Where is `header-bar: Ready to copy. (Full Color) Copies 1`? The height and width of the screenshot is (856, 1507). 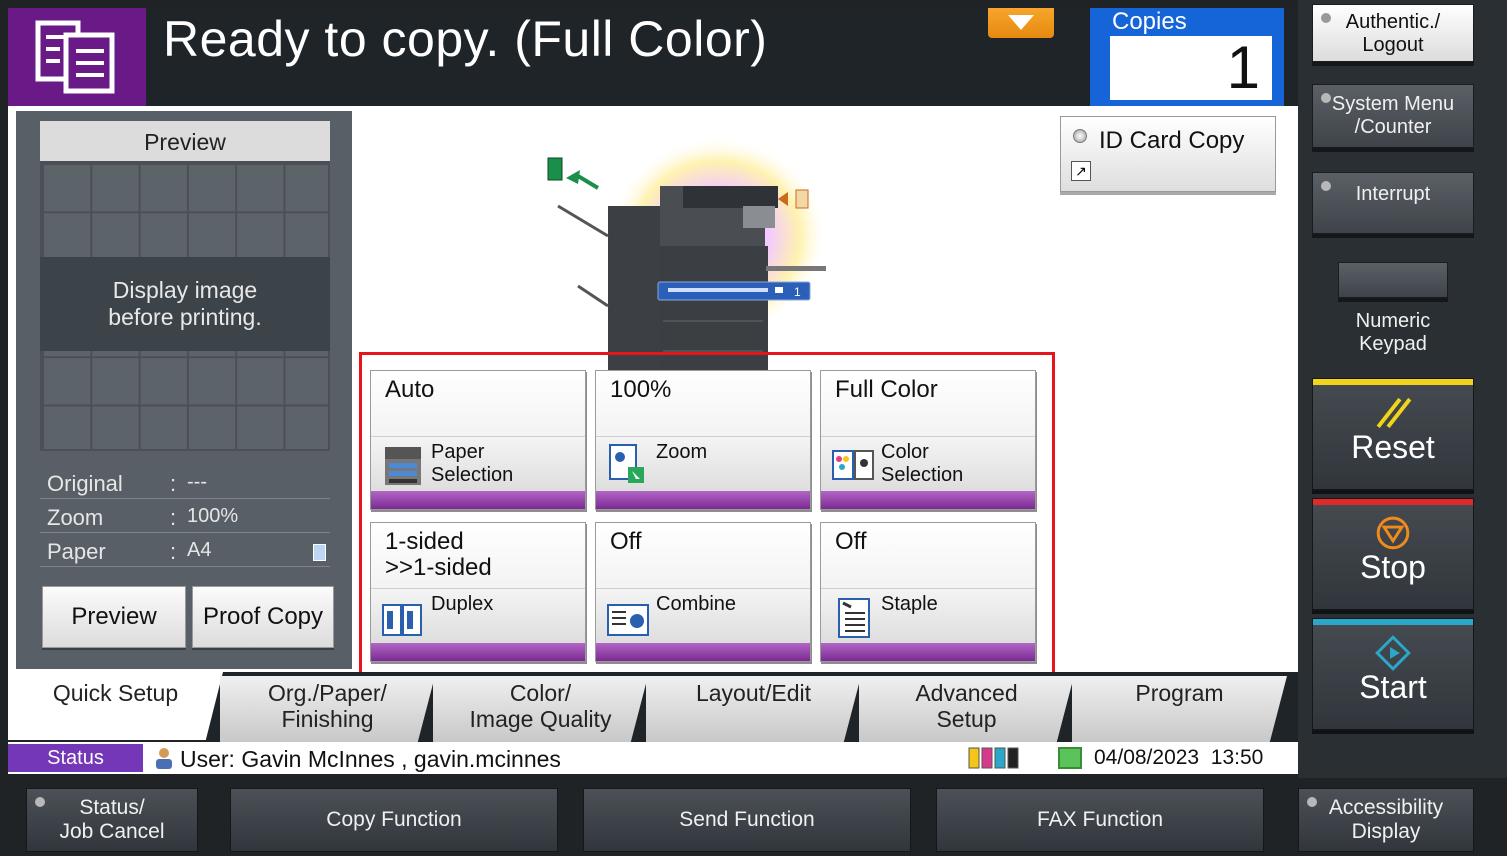 header-bar: Ready to copy. (Full Color) Copies 1 is located at coordinates (653, 57).